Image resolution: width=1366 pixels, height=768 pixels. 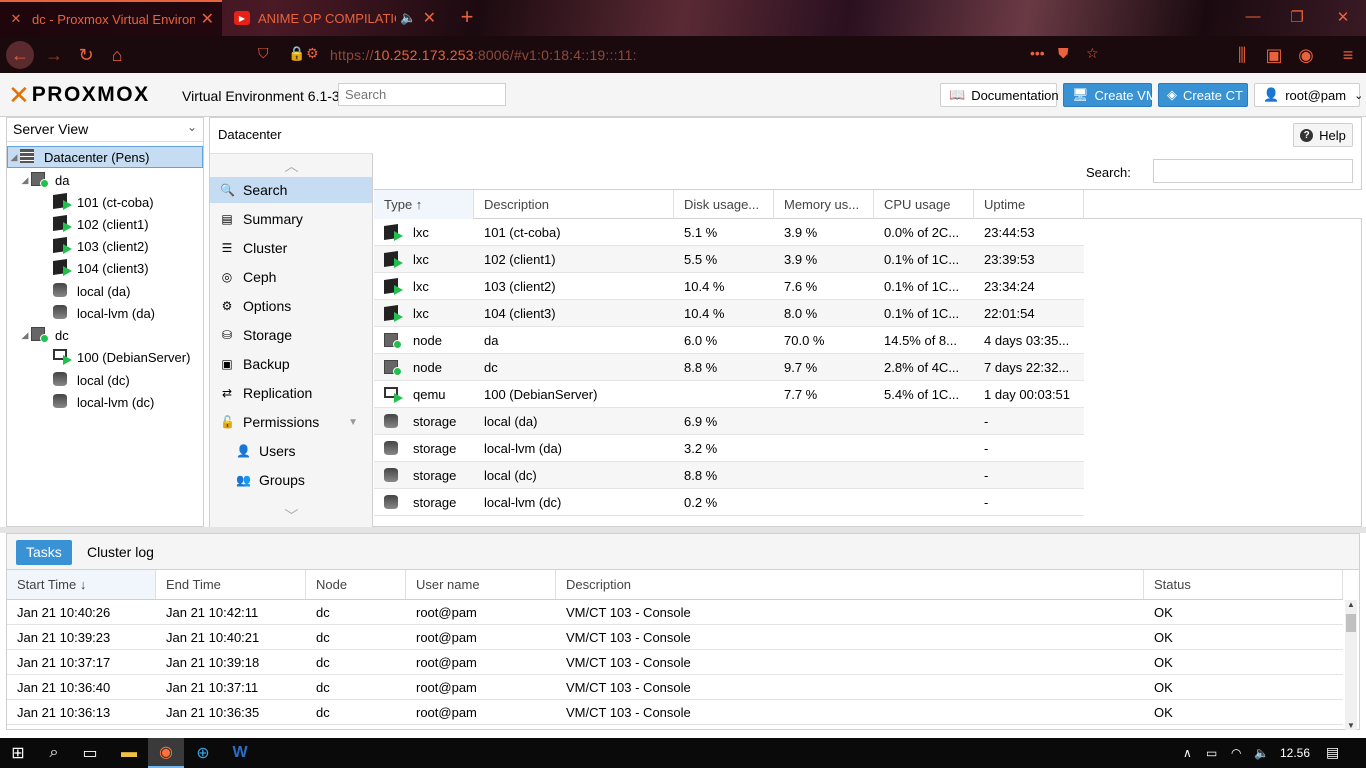 I want to click on menu-item-groups: 👥 Groups, so click(x=291, y=480).